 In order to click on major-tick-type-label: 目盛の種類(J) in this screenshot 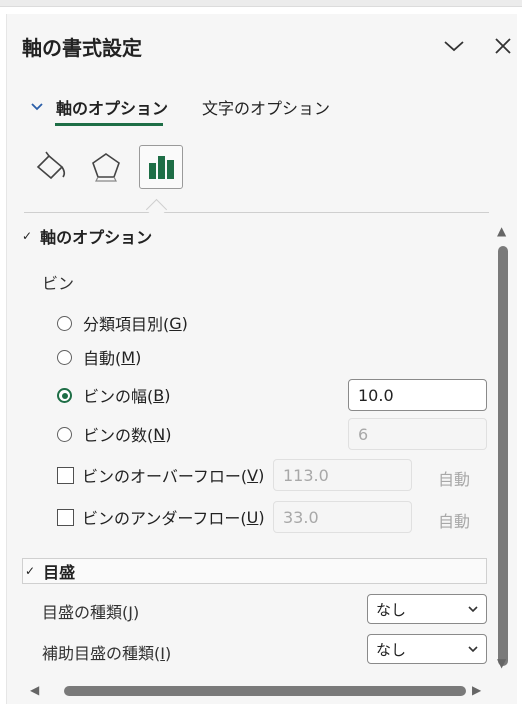, I will do `click(91, 612)`.